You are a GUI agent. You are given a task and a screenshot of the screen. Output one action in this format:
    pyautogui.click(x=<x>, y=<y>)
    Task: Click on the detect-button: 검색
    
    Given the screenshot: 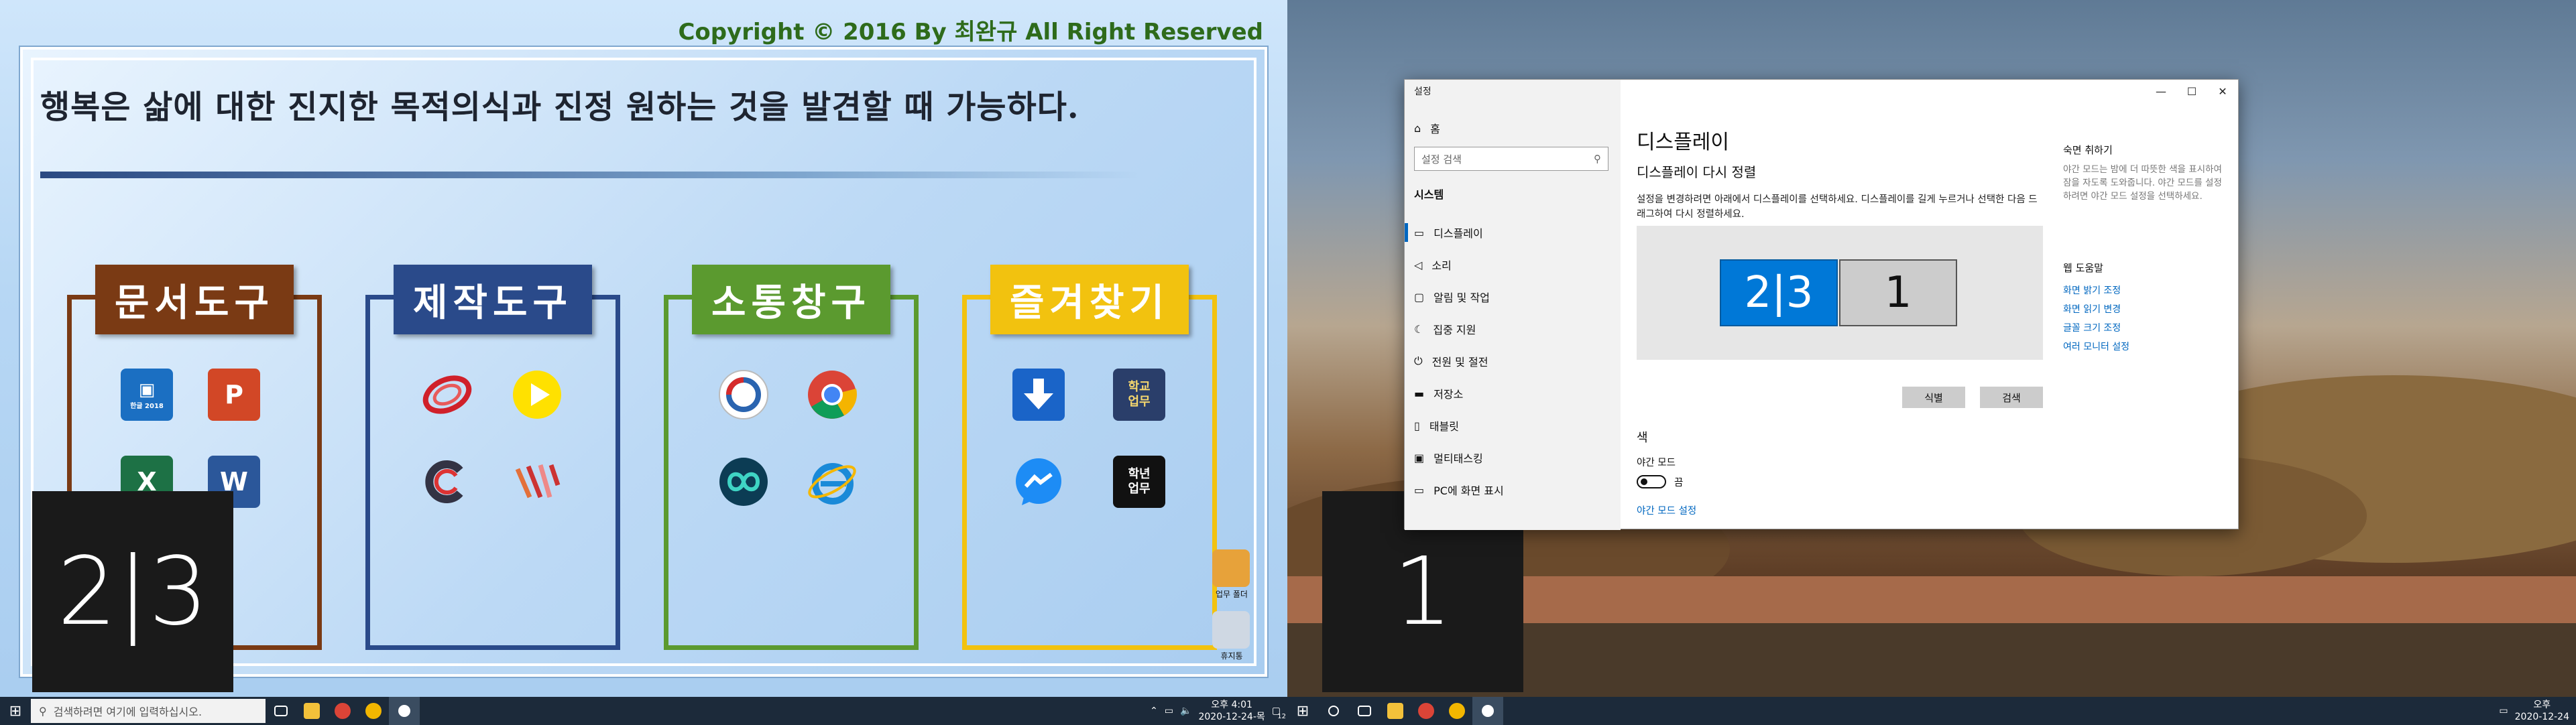 What is the action you would take?
    pyautogui.click(x=2011, y=397)
    